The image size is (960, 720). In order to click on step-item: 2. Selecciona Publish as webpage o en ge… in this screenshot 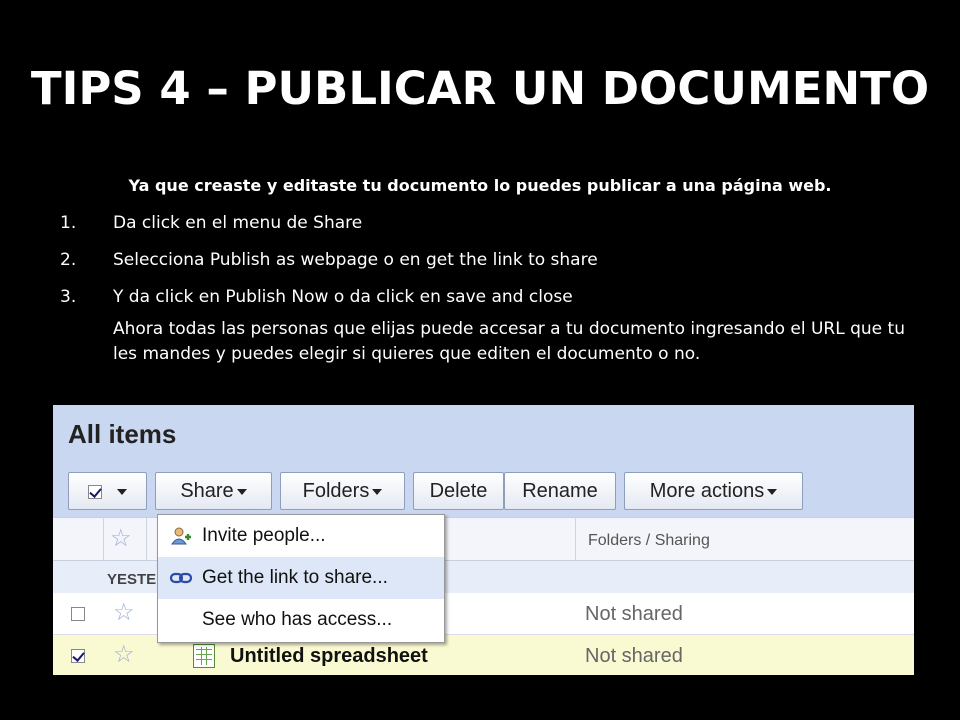, I will do `click(490, 267)`.